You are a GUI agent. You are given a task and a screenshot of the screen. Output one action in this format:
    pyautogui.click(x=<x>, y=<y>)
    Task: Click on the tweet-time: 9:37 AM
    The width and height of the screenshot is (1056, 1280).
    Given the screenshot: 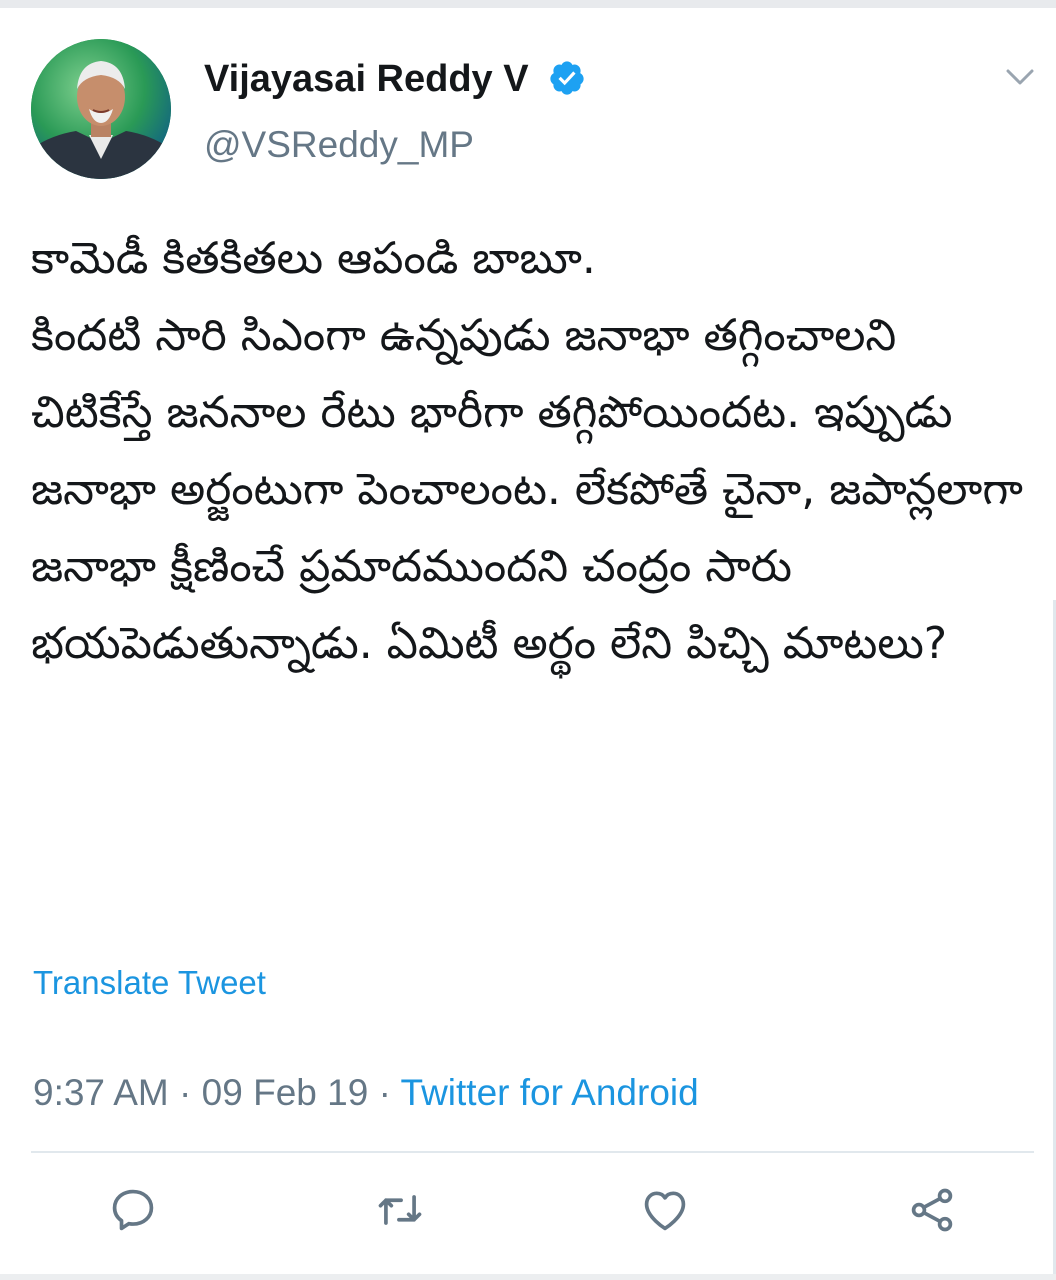 What is the action you would take?
    pyautogui.click(x=101, y=1092)
    